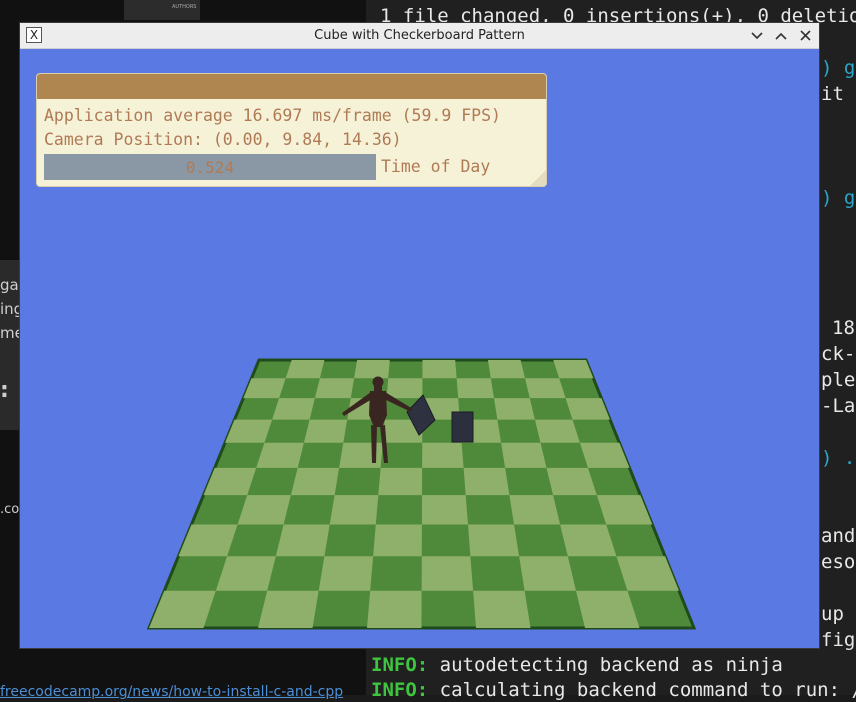 The height and width of the screenshot is (702, 856). Describe the element at coordinates (832, 94) in the screenshot. I see `terminal-fragment: it` at that location.